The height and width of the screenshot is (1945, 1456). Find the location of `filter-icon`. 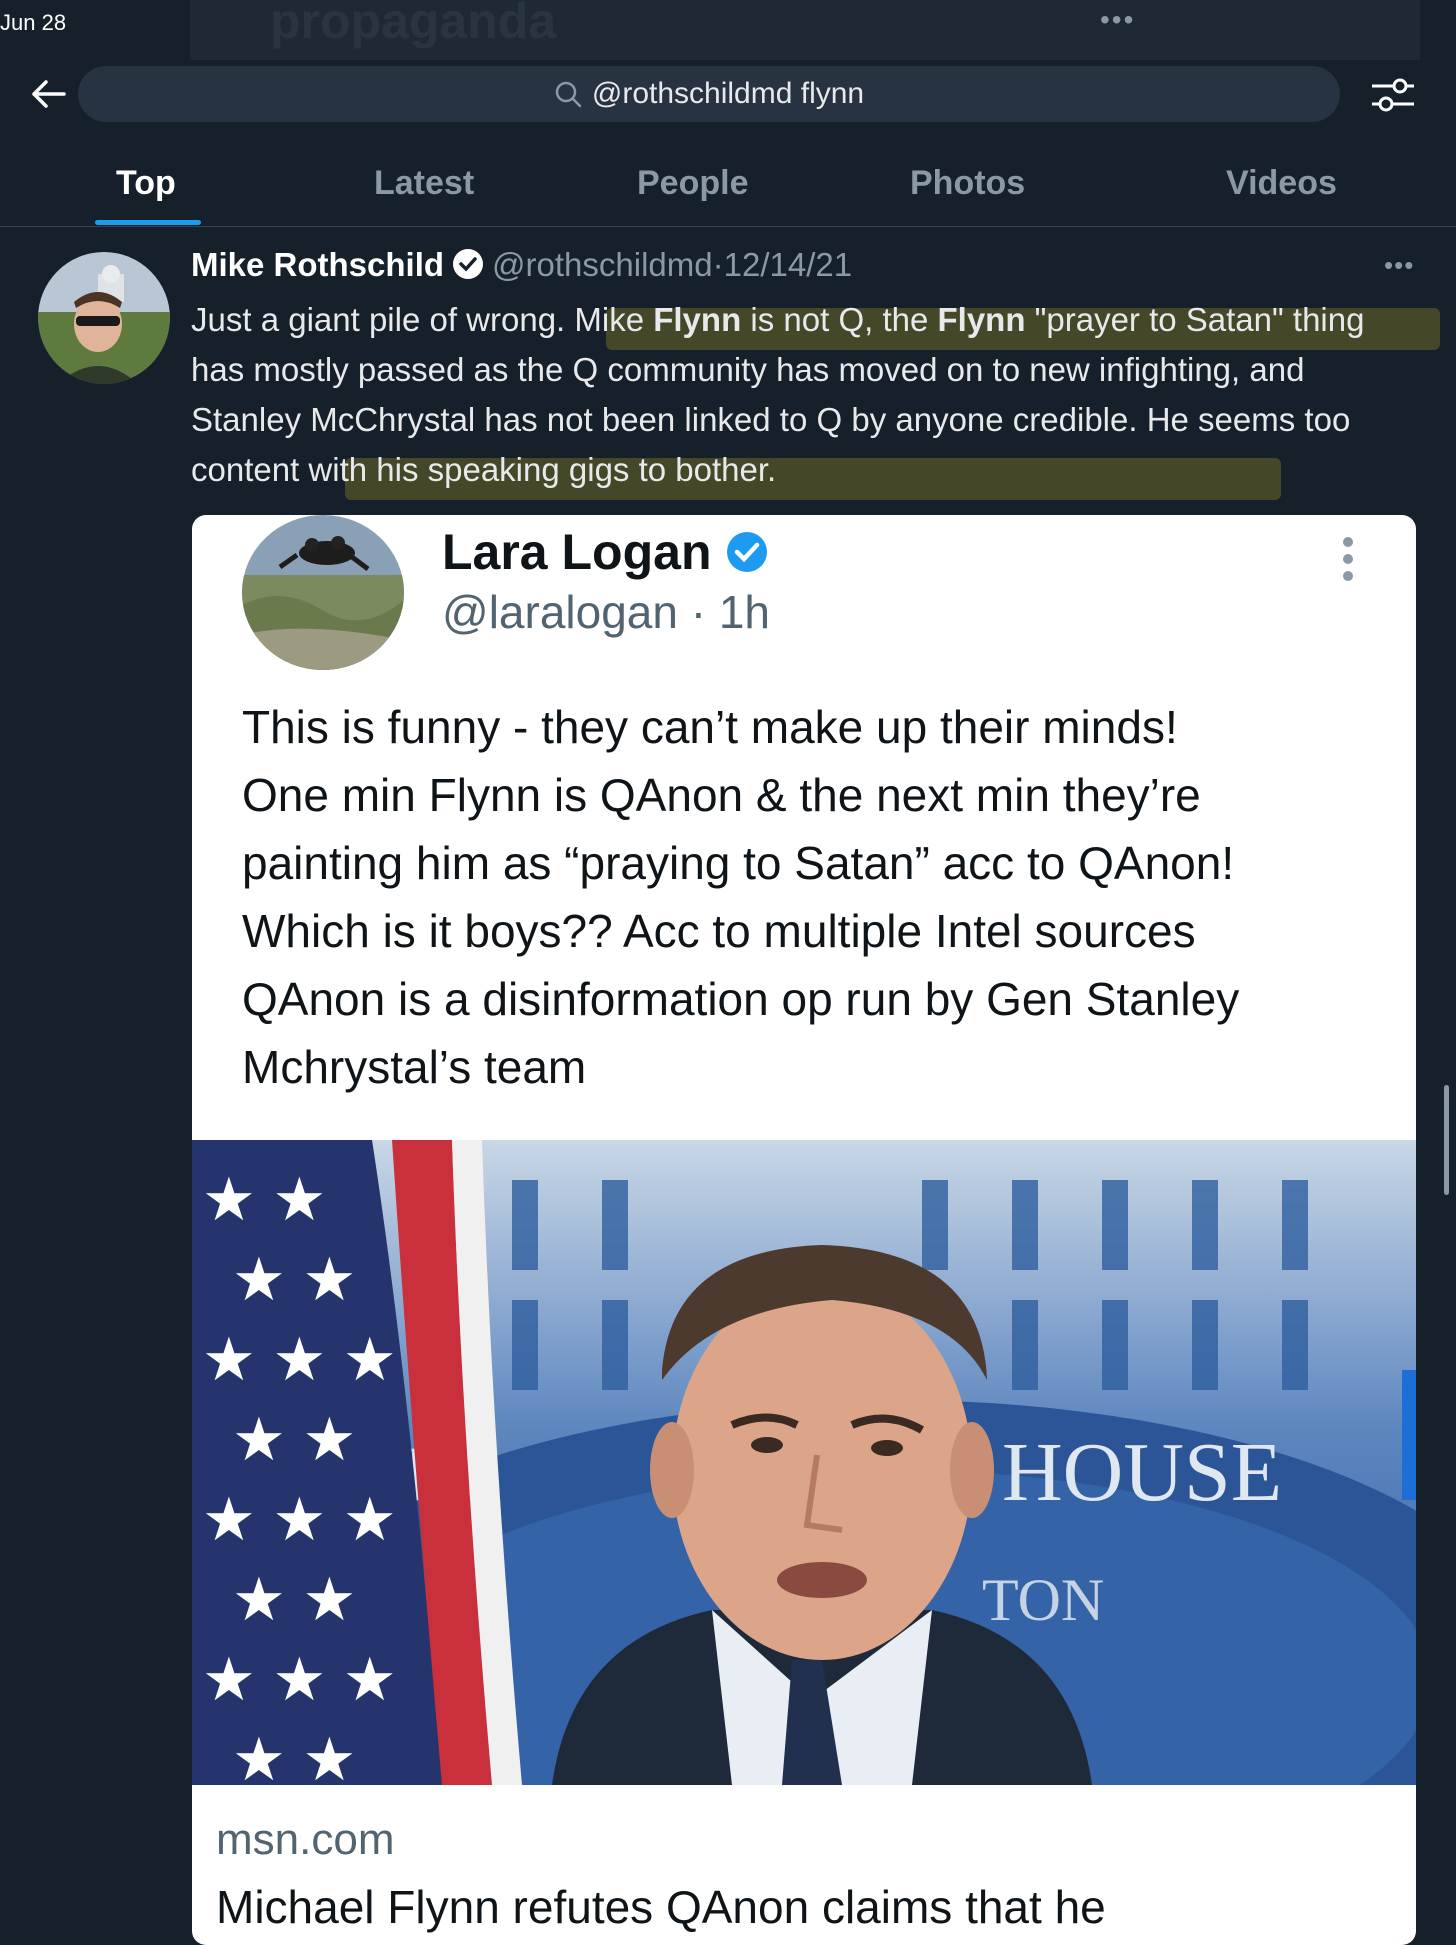

filter-icon is located at coordinates (1393, 95).